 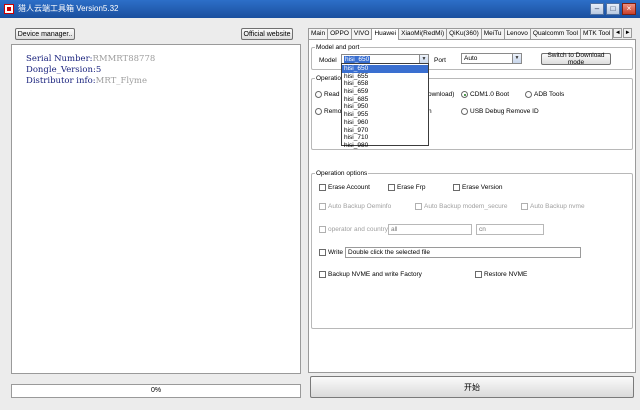 I want to click on model-option: hisi_950, so click(x=385, y=107).